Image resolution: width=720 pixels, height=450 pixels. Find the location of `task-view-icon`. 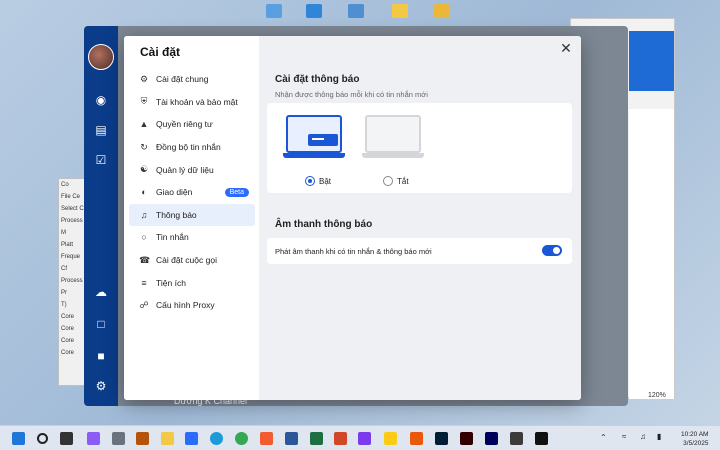

task-view-icon is located at coordinates (66, 438).